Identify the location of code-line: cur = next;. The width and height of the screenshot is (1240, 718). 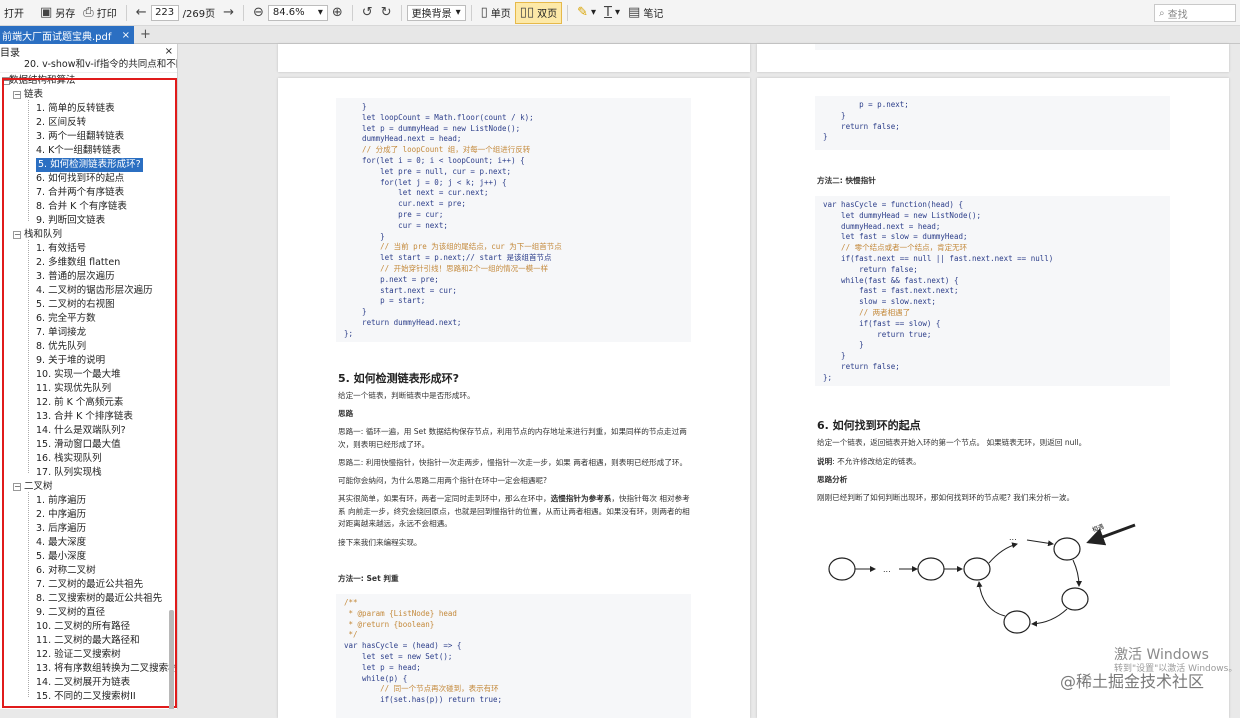
(396, 225).